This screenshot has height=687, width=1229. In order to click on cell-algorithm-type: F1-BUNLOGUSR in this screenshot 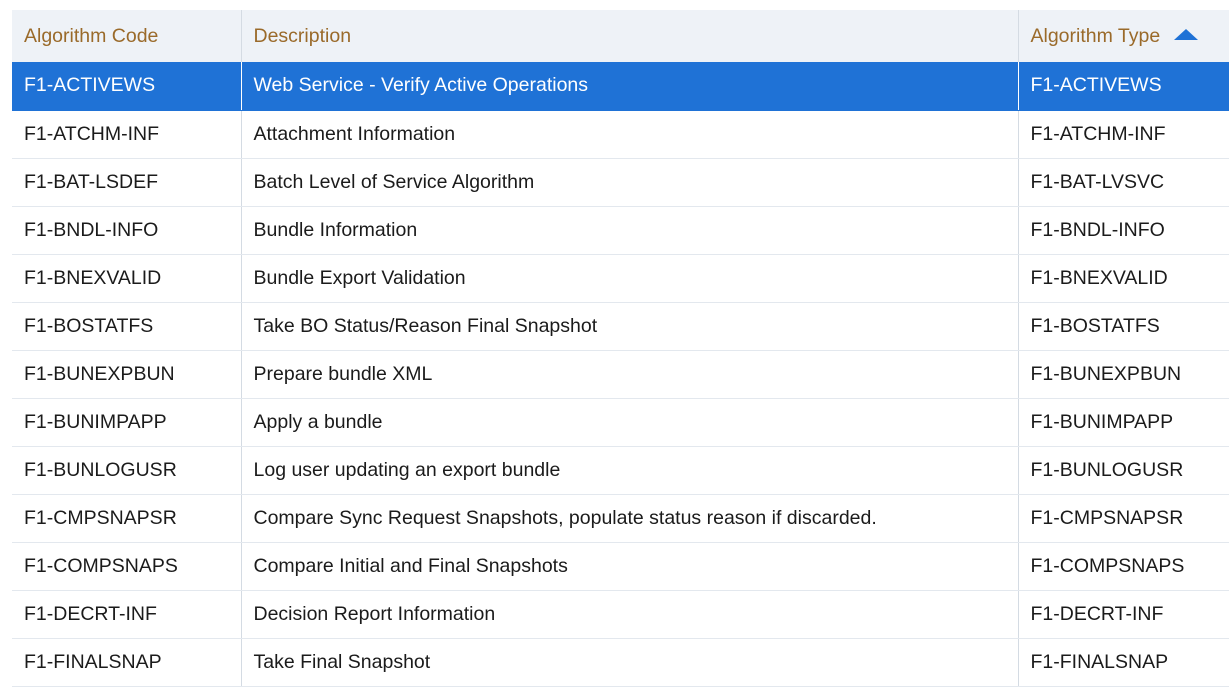, I will do `click(1123, 470)`.